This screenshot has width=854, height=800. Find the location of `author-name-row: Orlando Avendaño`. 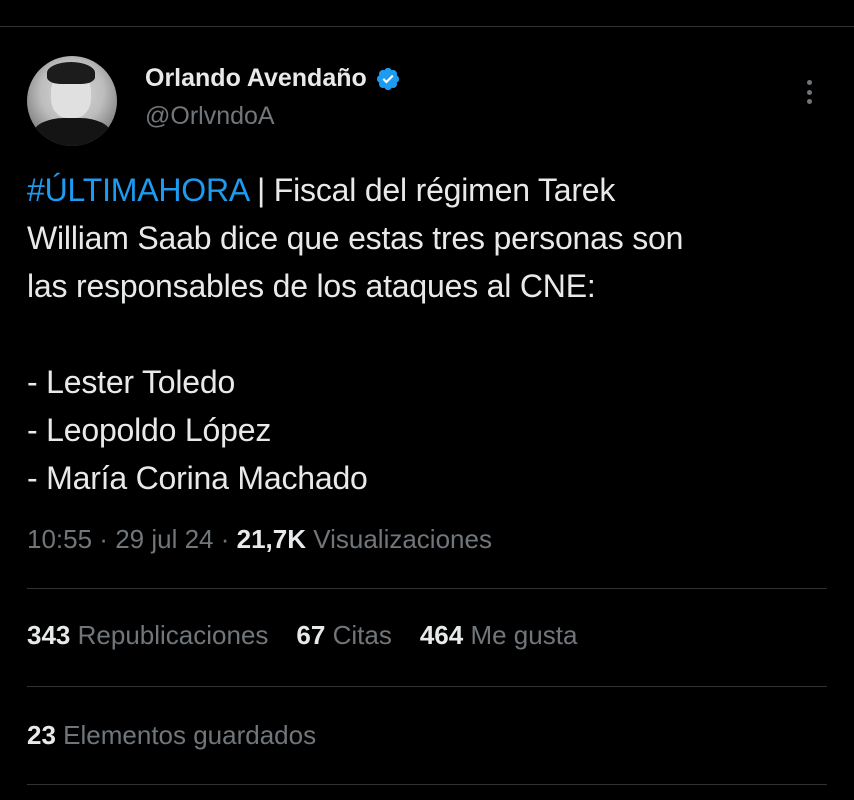

author-name-row: Orlando Avendaño is located at coordinates (273, 78).